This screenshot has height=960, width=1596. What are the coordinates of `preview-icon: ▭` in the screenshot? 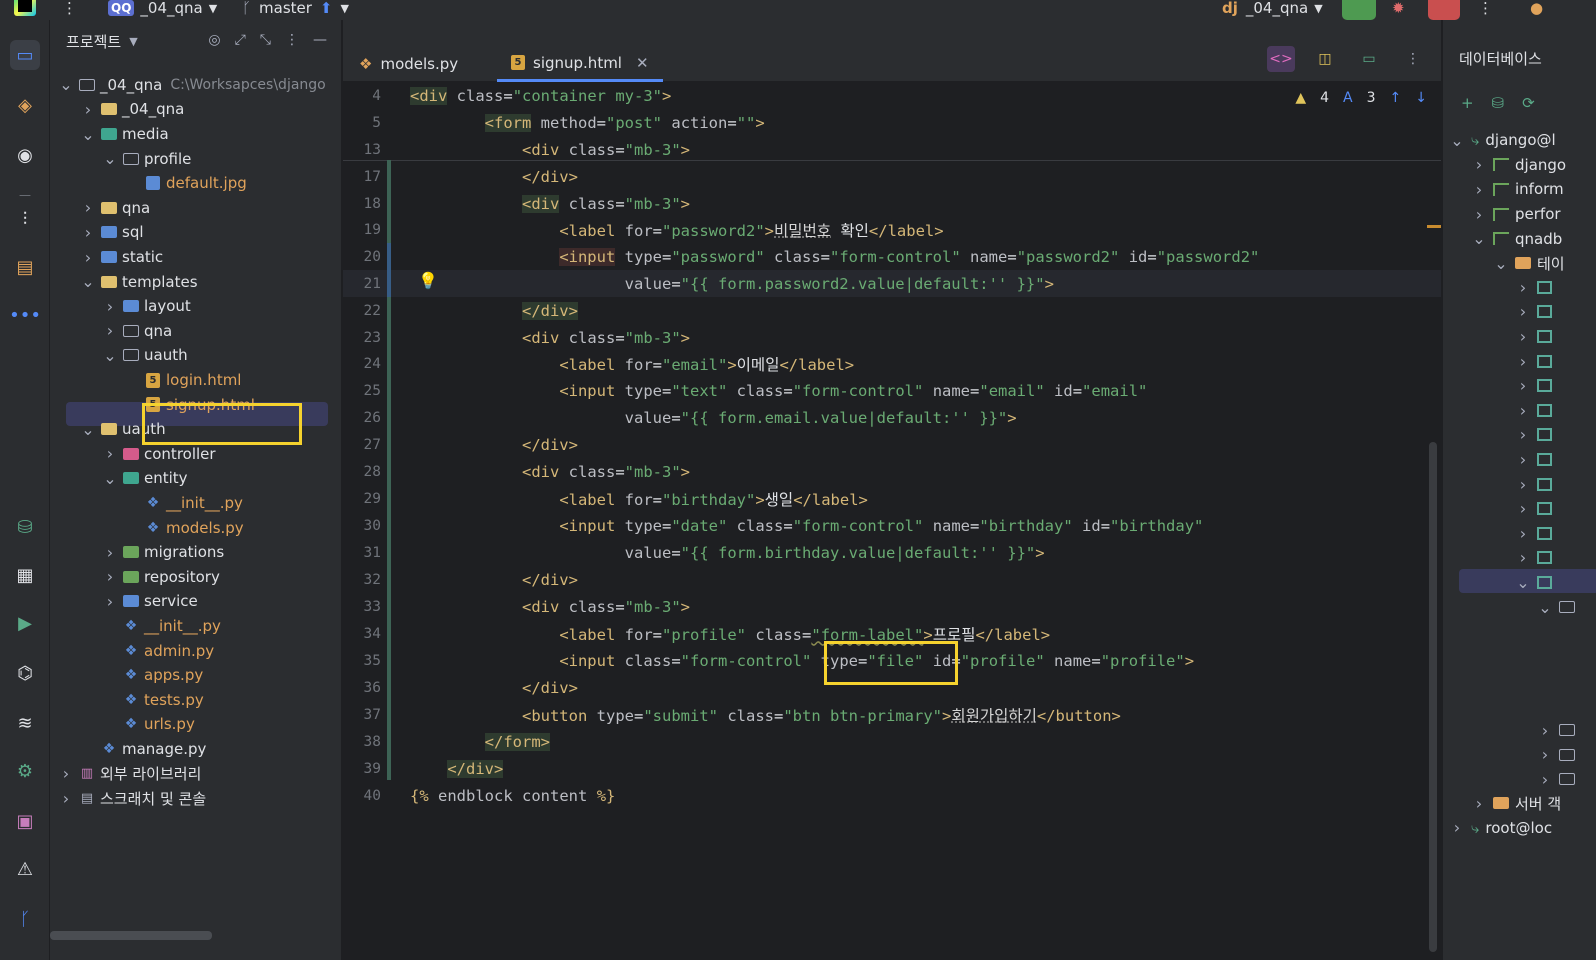 It's located at (1369, 59).